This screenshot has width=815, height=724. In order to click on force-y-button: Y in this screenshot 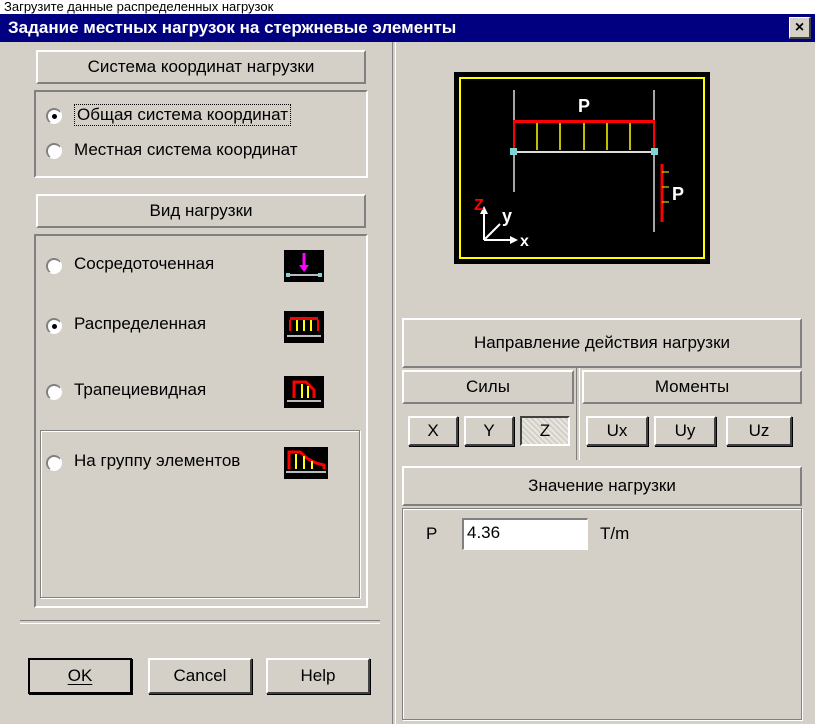, I will do `click(489, 431)`.